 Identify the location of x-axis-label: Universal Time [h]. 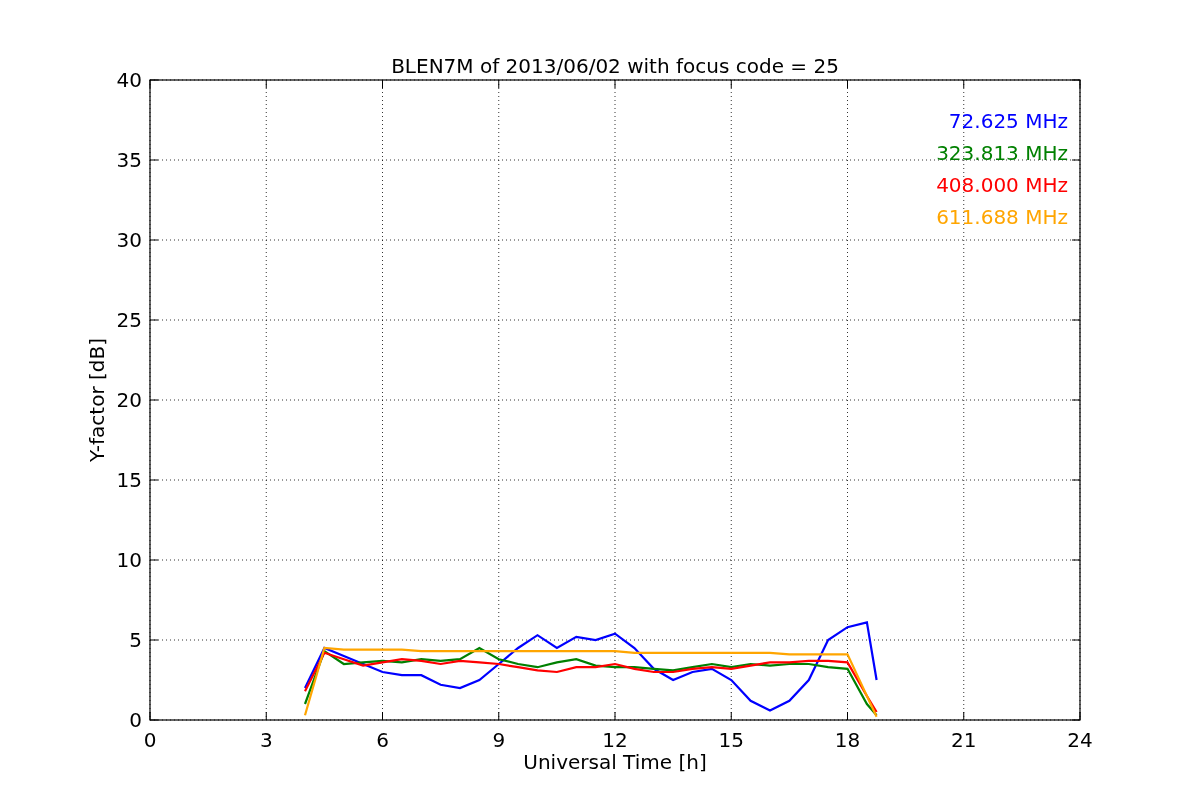
(615, 762).